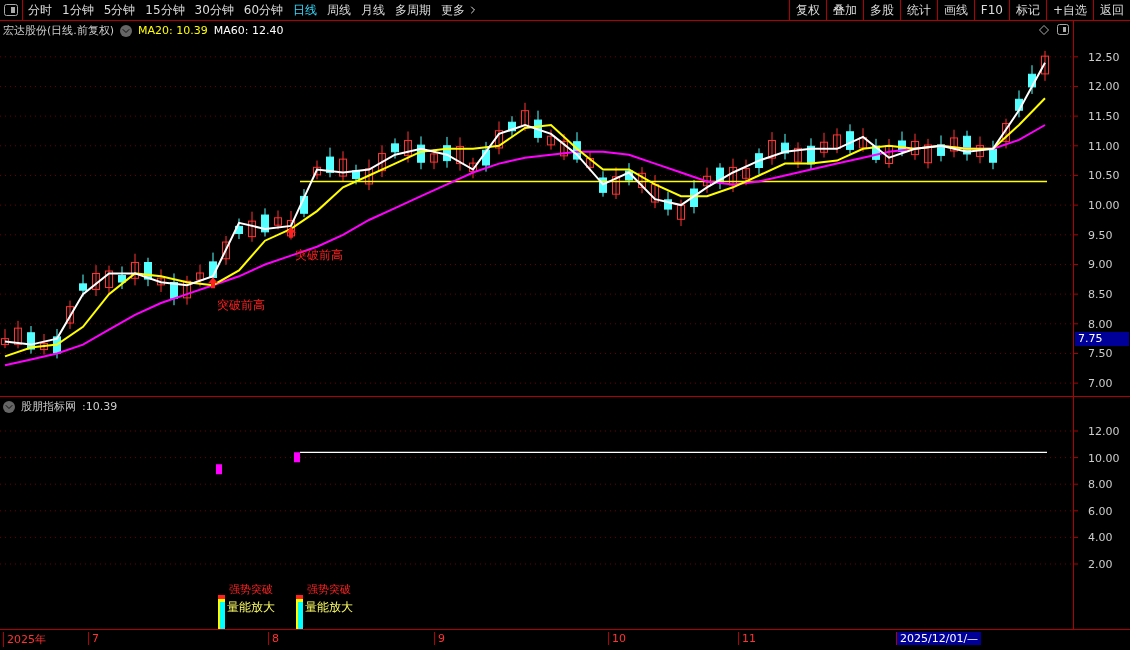  I want to click on axis-label: 6.00, so click(1100, 511).